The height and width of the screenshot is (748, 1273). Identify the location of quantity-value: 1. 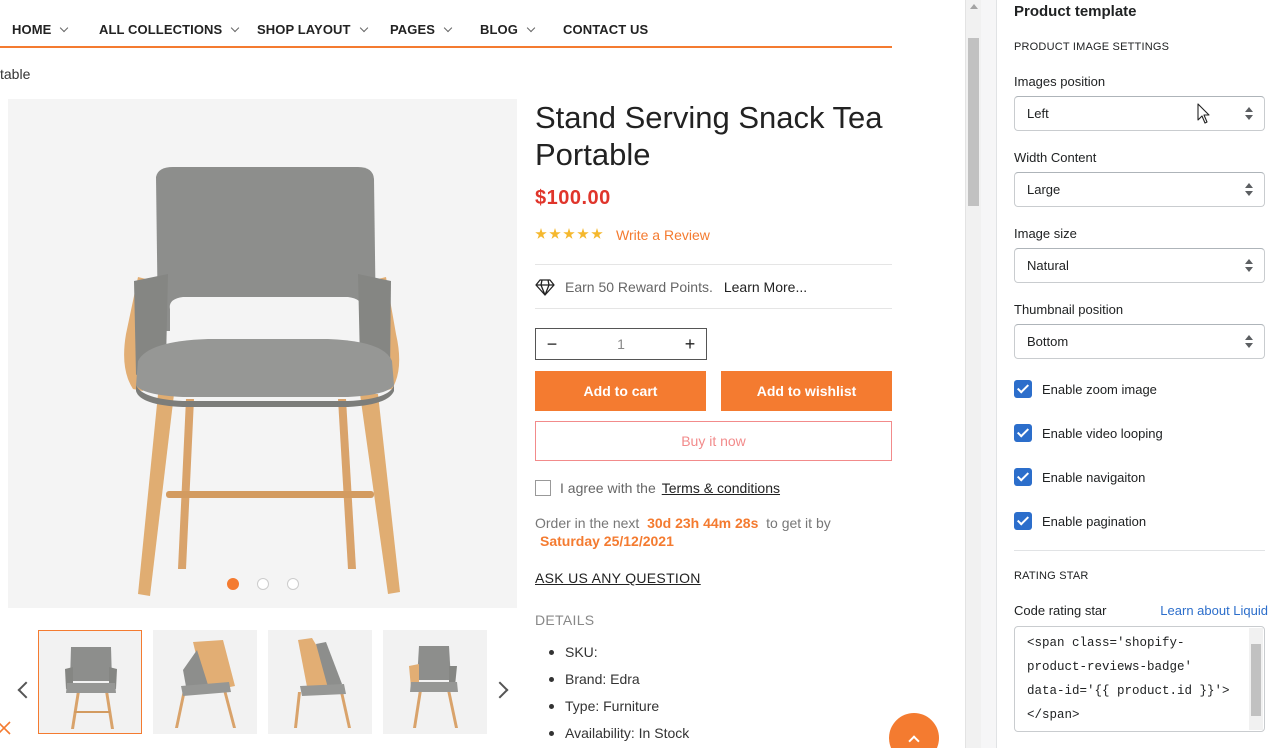
(621, 344).